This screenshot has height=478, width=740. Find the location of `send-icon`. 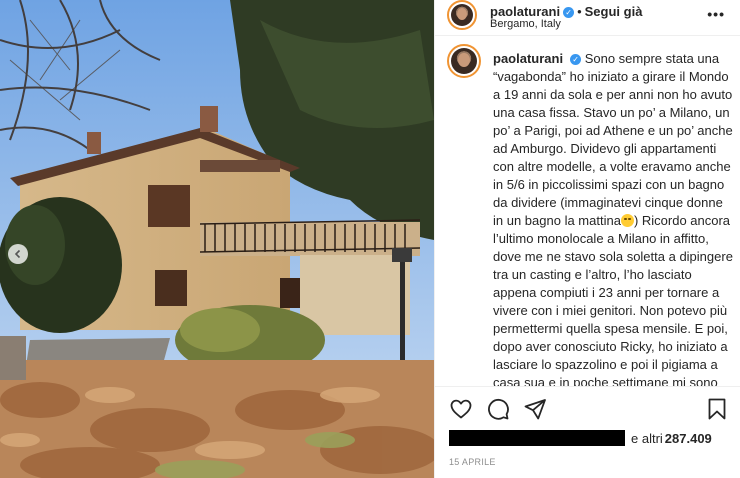

send-icon is located at coordinates (535, 409).